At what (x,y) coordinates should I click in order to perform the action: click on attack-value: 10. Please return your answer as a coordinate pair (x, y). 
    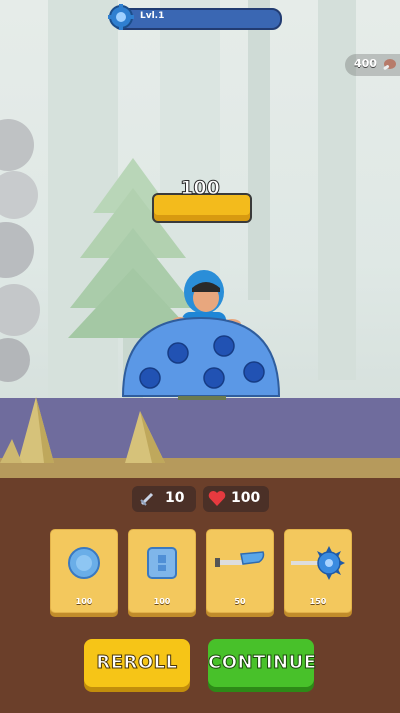
    Looking at the image, I should click on (175, 498).